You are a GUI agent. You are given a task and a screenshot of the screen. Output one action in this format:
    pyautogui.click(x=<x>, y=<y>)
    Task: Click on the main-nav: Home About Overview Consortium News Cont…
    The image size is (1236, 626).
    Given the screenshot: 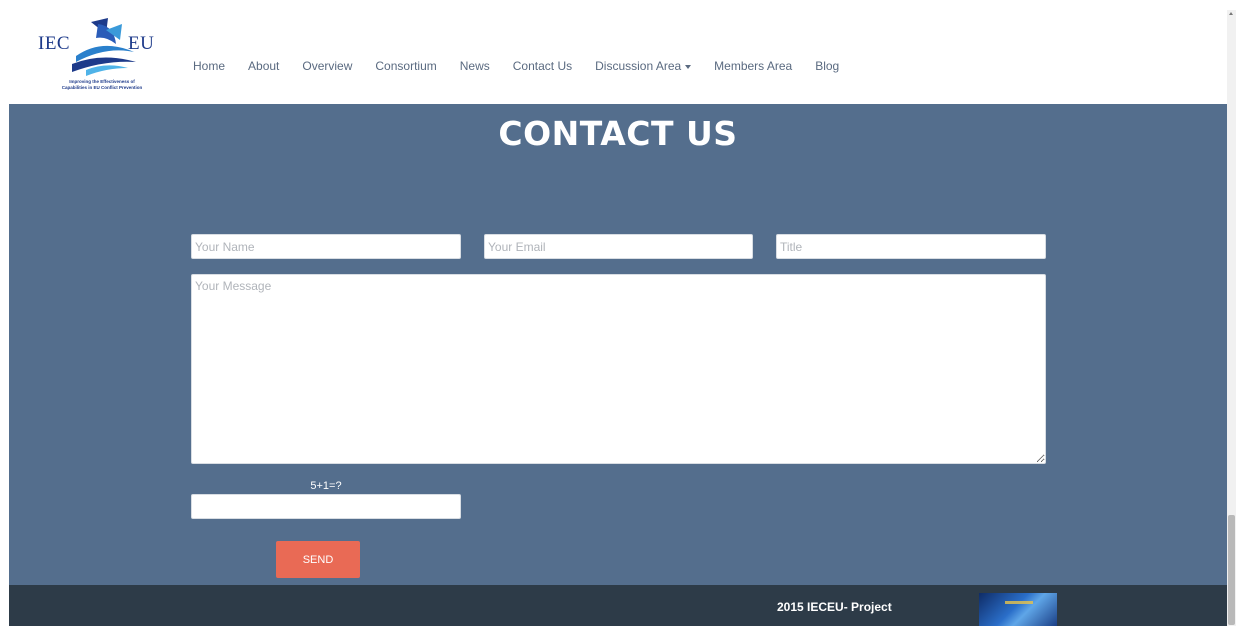 What is the action you would take?
    pyautogui.click(x=527, y=66)
    